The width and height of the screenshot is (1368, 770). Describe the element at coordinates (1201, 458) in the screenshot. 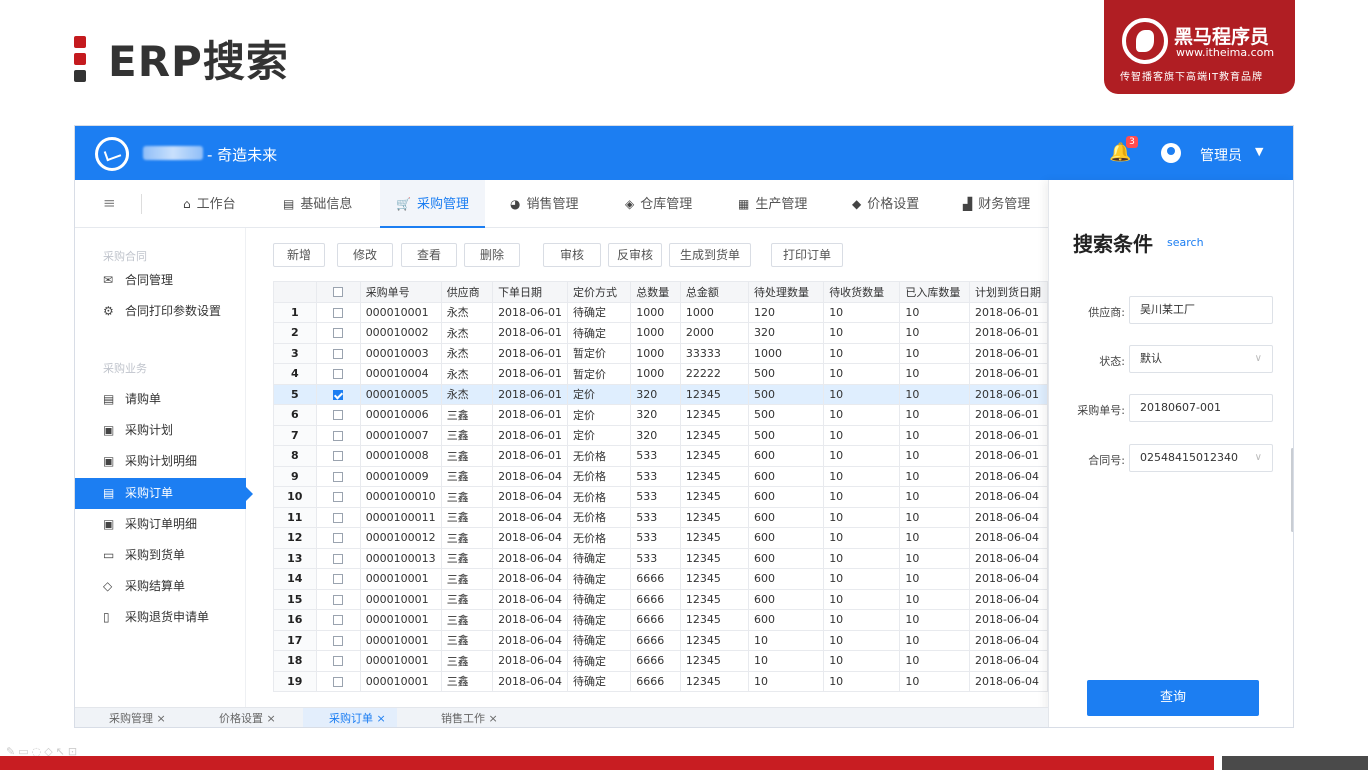

I see `contract-number-select: 02548415012340 ∨` at that location.